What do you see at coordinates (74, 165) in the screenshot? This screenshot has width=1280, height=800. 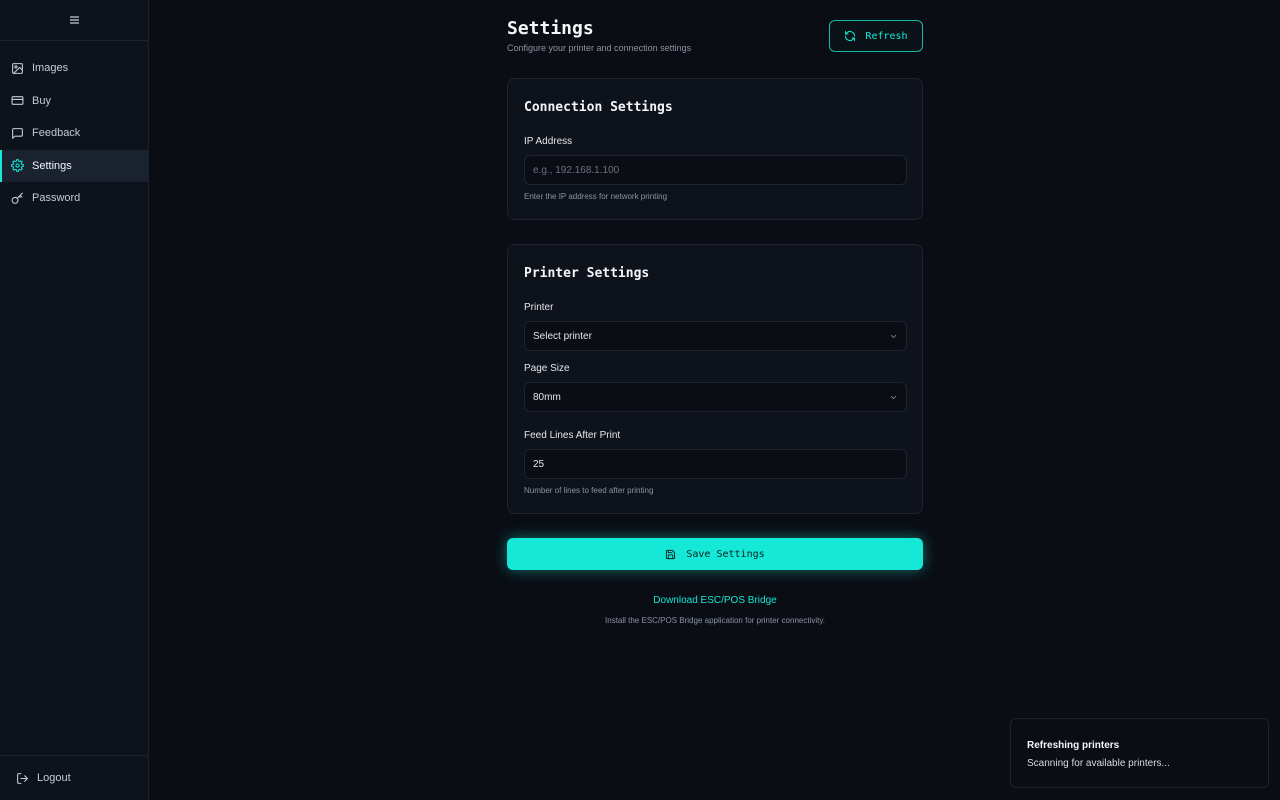 I see `sidebar-item-settings: Settings` at bounding box center [74, 165].